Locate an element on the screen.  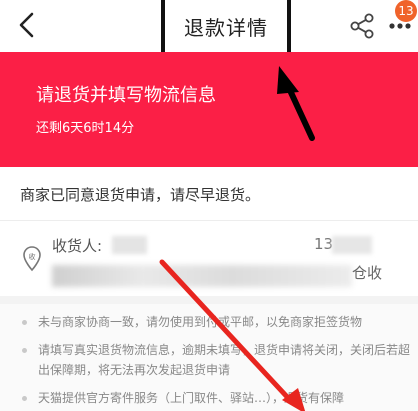
title-highlight-box: 退款详情 is located at coordinates (226, 28).